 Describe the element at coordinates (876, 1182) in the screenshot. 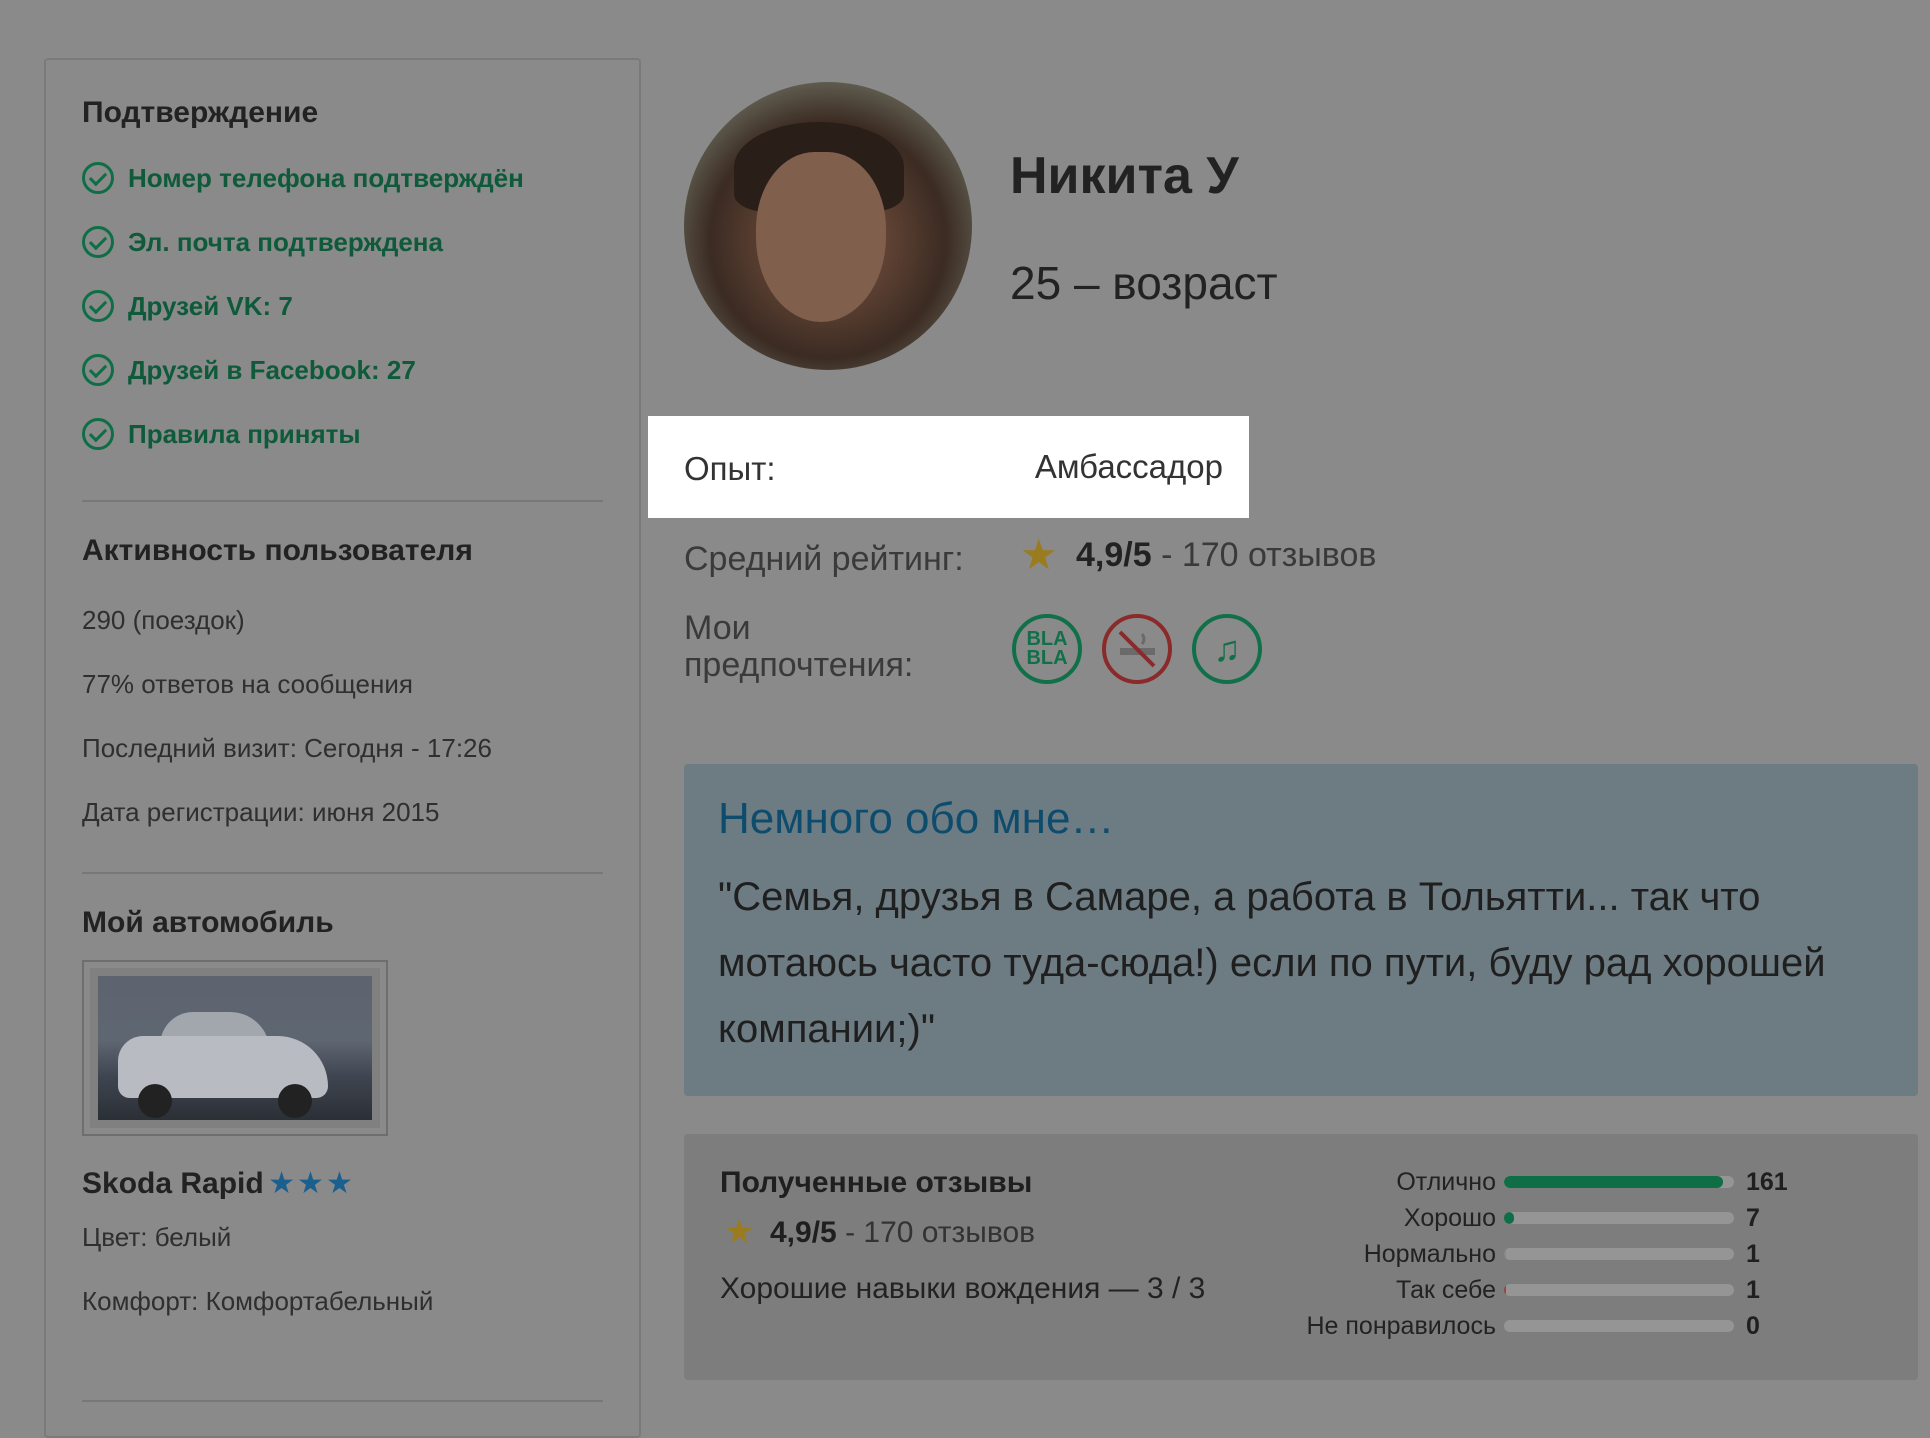

I see `reviews-title: Полученные отзывы` at that location.